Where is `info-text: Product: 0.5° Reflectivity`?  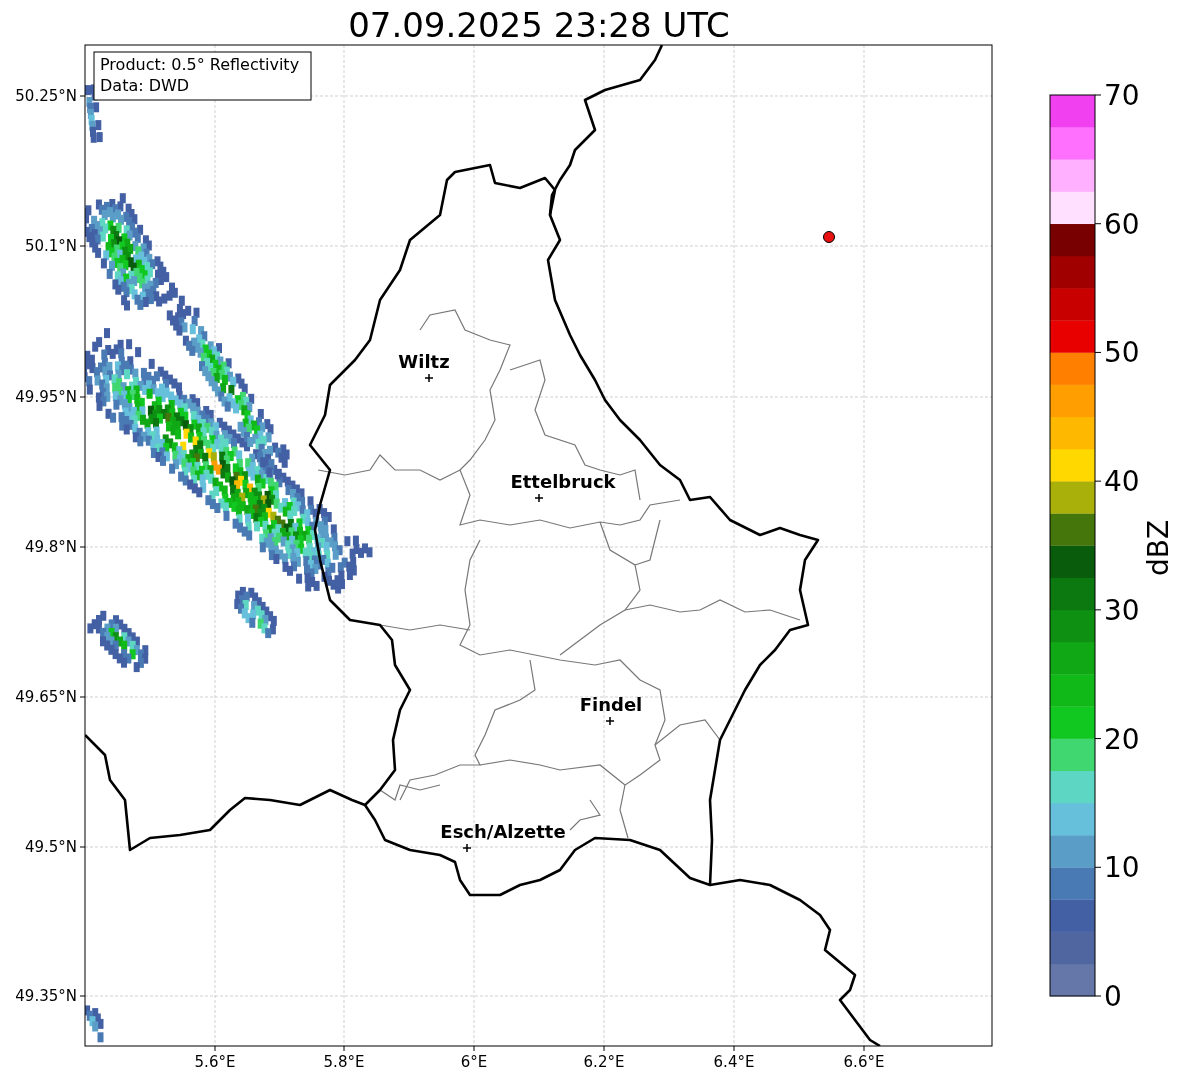 info-text: Product: 0.5° Reflectivity is located at coordinates (200, 64).